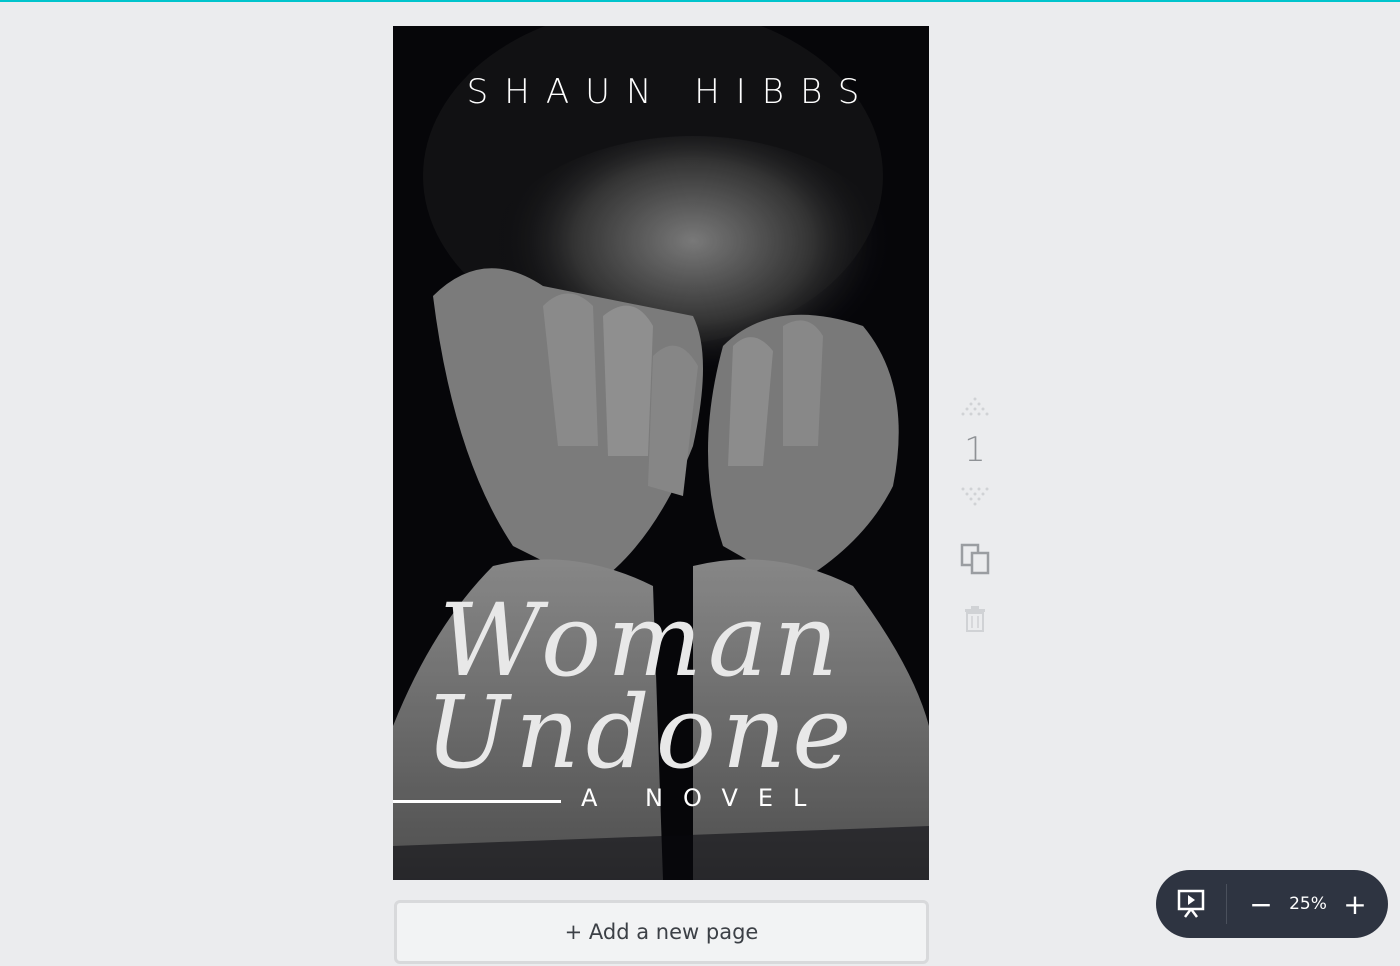  What do you see at coordinates (700, 1) in the screenshot?
I see `top-accent-bar` at bounding box center [700, 1].